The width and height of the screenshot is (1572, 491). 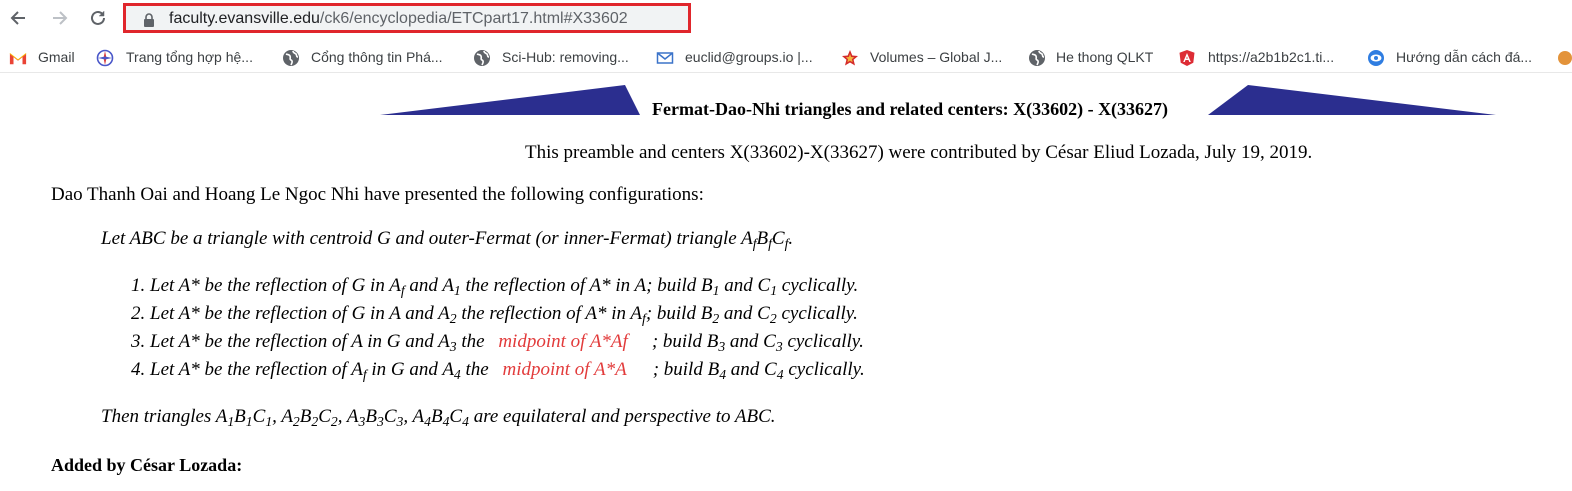 What do you see at coordinates (510, 100) in the screenshot?
I see `banner-left-wedge` at bounding box center [510, 100].